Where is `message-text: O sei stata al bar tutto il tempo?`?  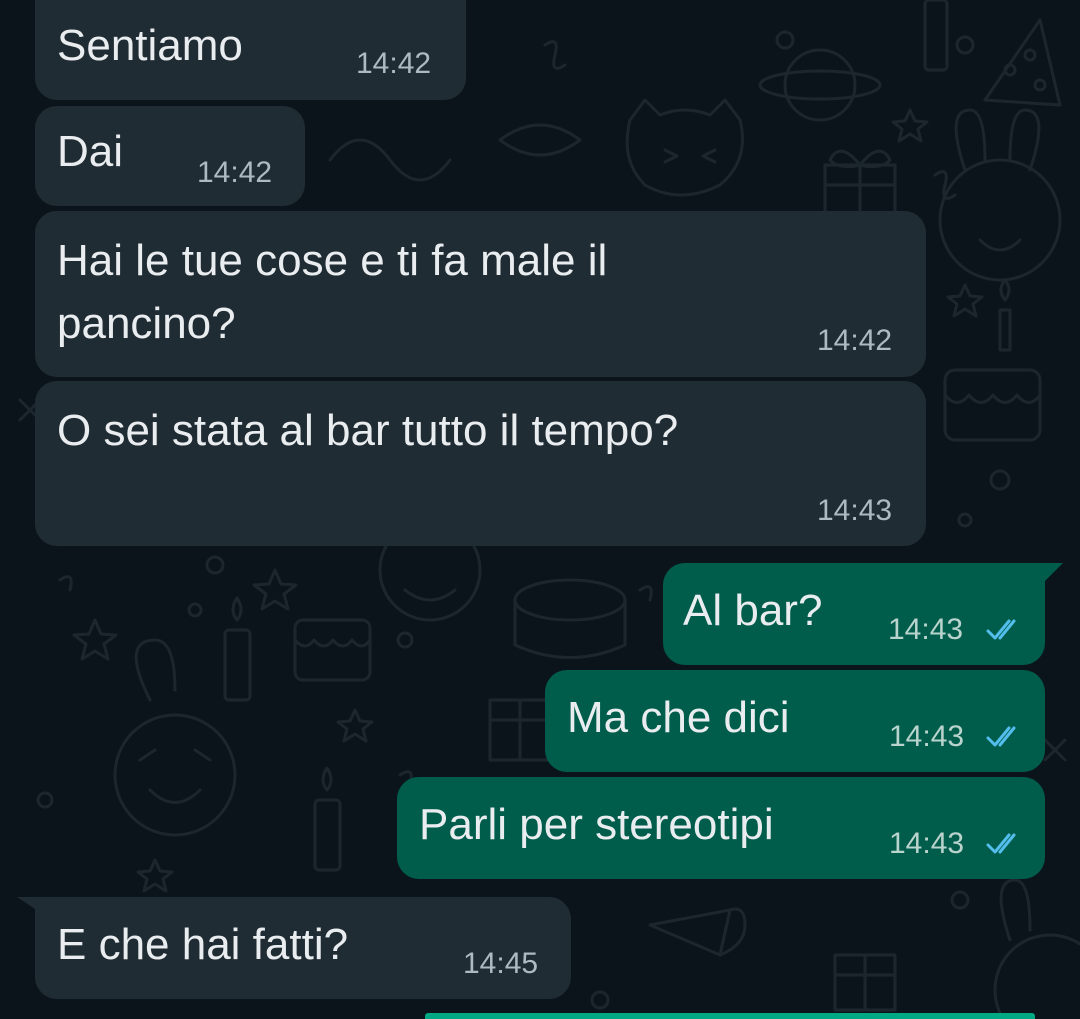 message-text: O sei stata al bar tutto il tempo? is located at coordinates (368, 430).